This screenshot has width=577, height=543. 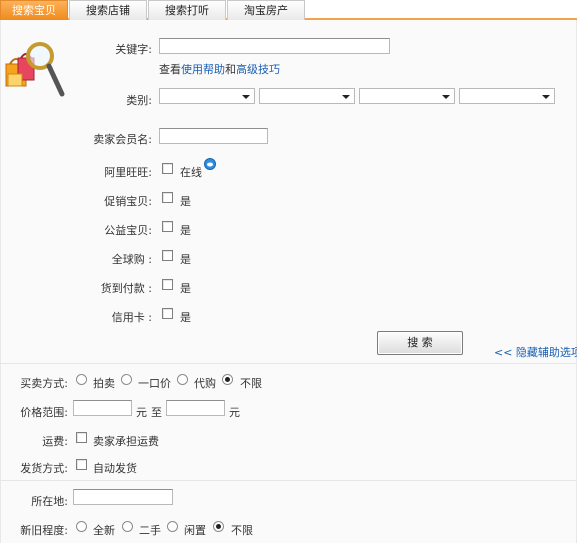 I want to click on trade-mode-auction-radio, so click(x=81, y=379).